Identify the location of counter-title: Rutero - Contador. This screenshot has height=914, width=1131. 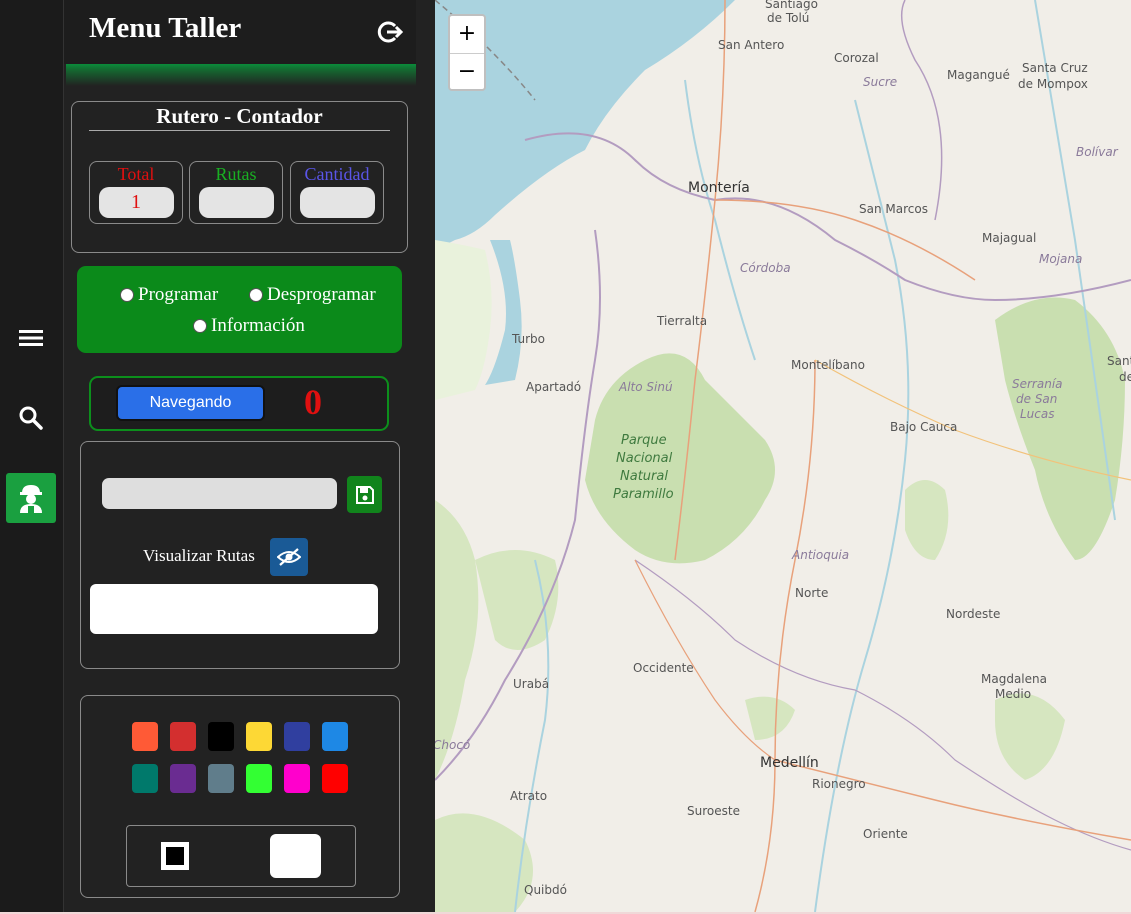
(239, 116).